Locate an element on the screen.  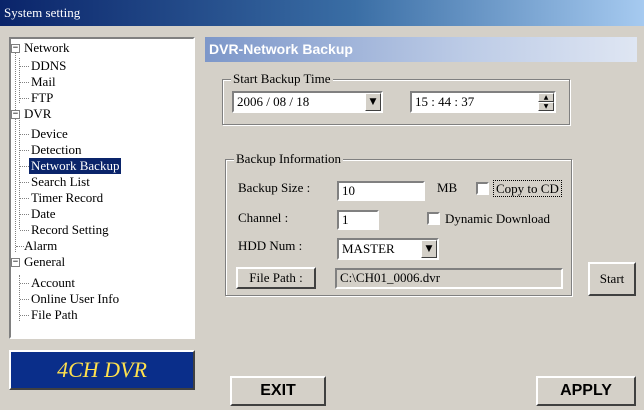
tree-item-device: Device is located at coordinates (49, 134).